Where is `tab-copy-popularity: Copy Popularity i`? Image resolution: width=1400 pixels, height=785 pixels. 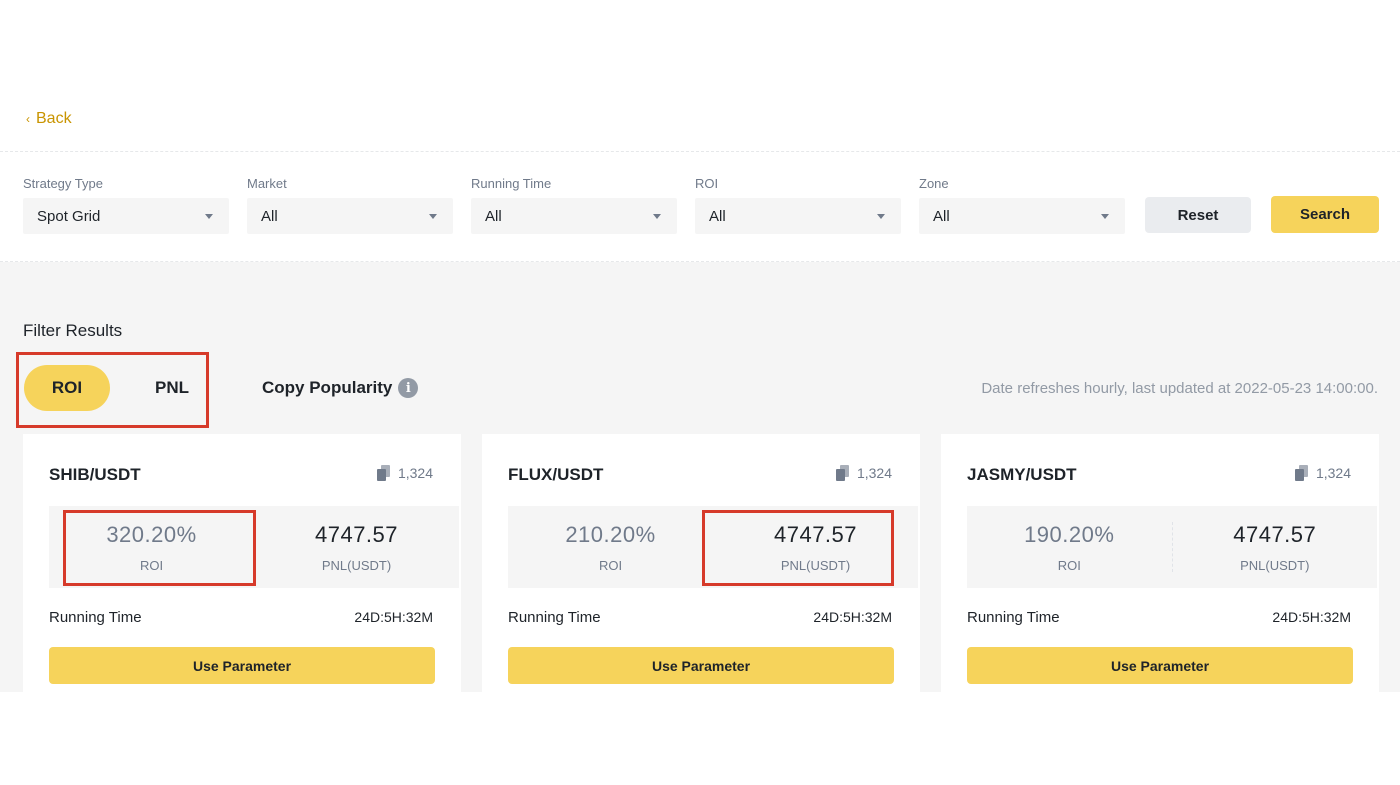
tab-copy-popularity: Copy Popularity i is located at coordinates (340, 388).